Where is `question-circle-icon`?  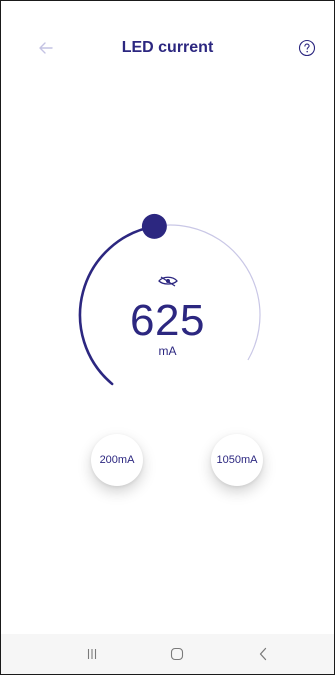 question-circle-icon is located at coordinates (307, 48).